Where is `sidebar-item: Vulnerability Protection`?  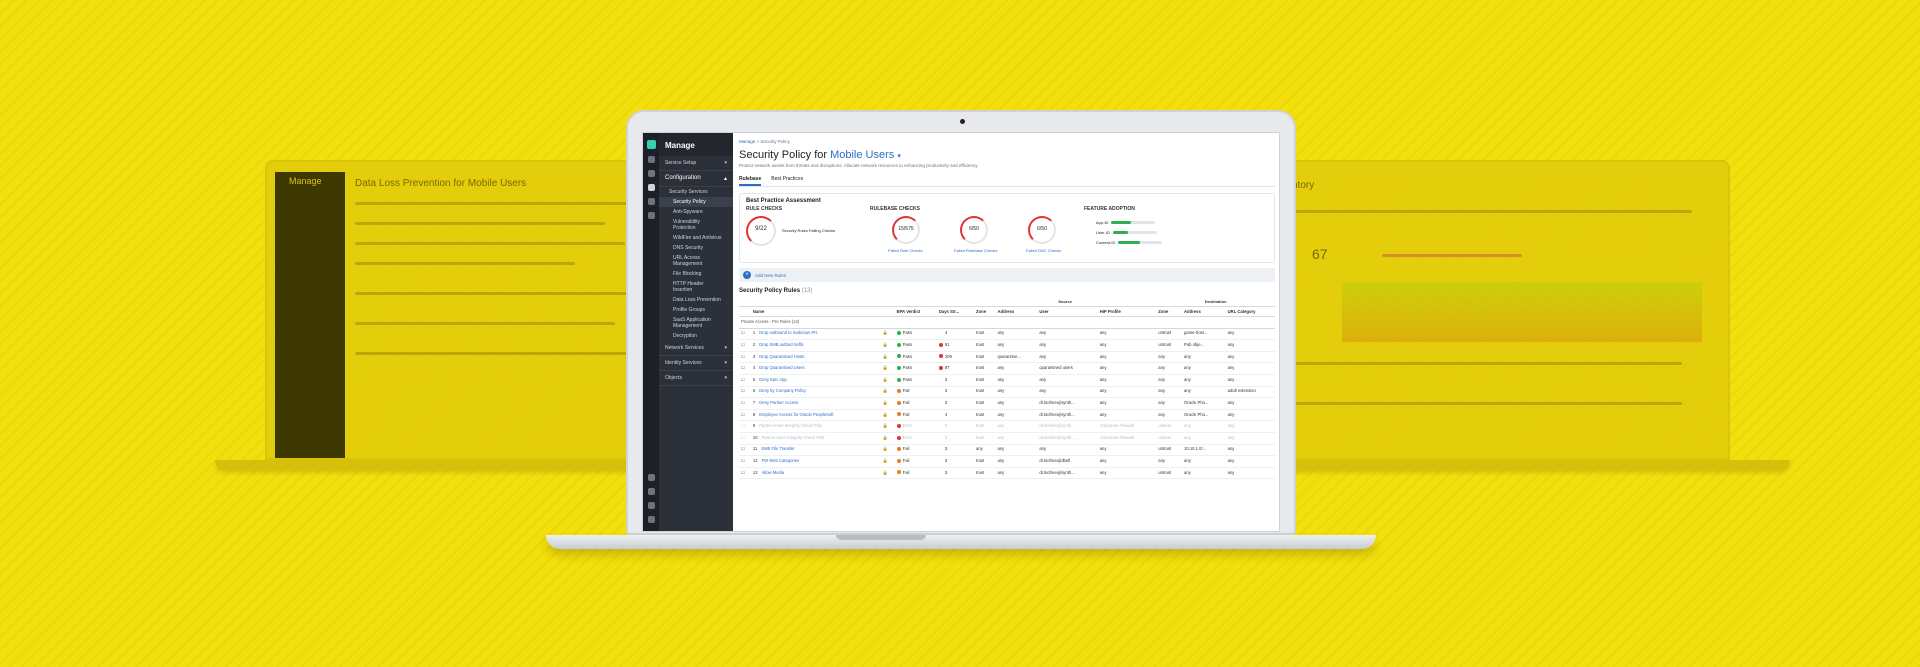 sidebar-item: Vulnerability Protection is located at coordinates (696, 225).